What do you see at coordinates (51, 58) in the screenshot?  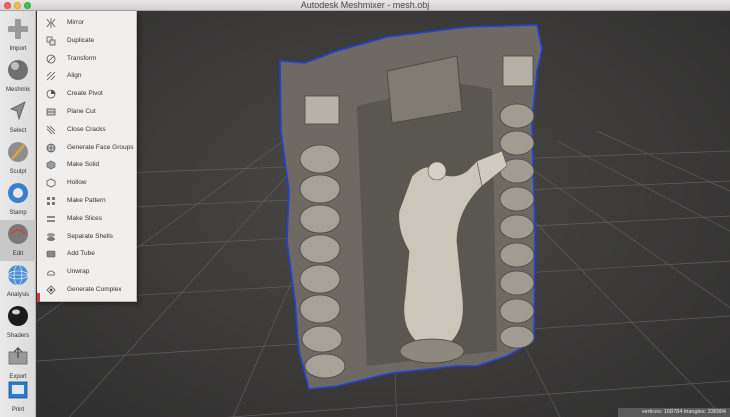 I see `transform-icon` at bounding box center [51, 58].